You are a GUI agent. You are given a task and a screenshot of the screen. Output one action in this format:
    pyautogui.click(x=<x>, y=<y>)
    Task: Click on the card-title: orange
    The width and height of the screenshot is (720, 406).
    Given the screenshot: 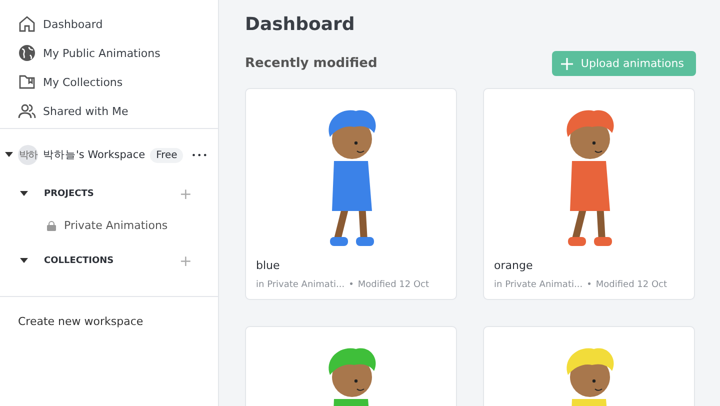 What is the action you would take?
    pyautogui.click(x=514, y=265)
    